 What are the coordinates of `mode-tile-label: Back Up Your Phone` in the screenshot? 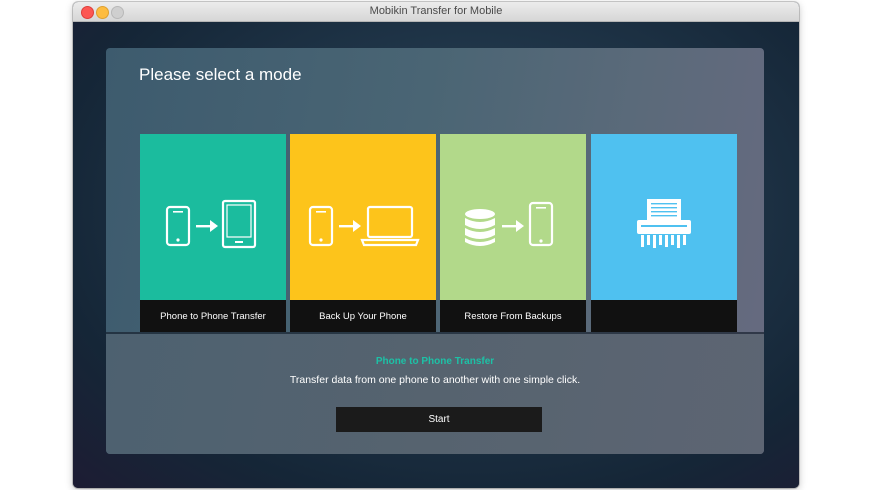 It's located at (363, 316).